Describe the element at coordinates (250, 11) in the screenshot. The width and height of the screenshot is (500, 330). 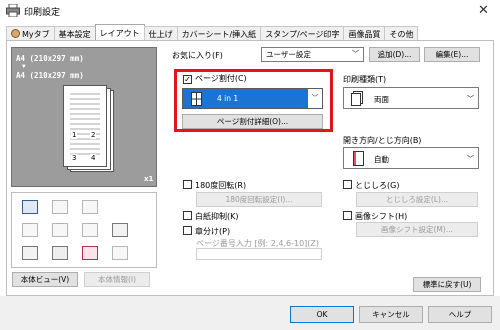
I see `title-bar: 印刷設定 ✕` at that location.